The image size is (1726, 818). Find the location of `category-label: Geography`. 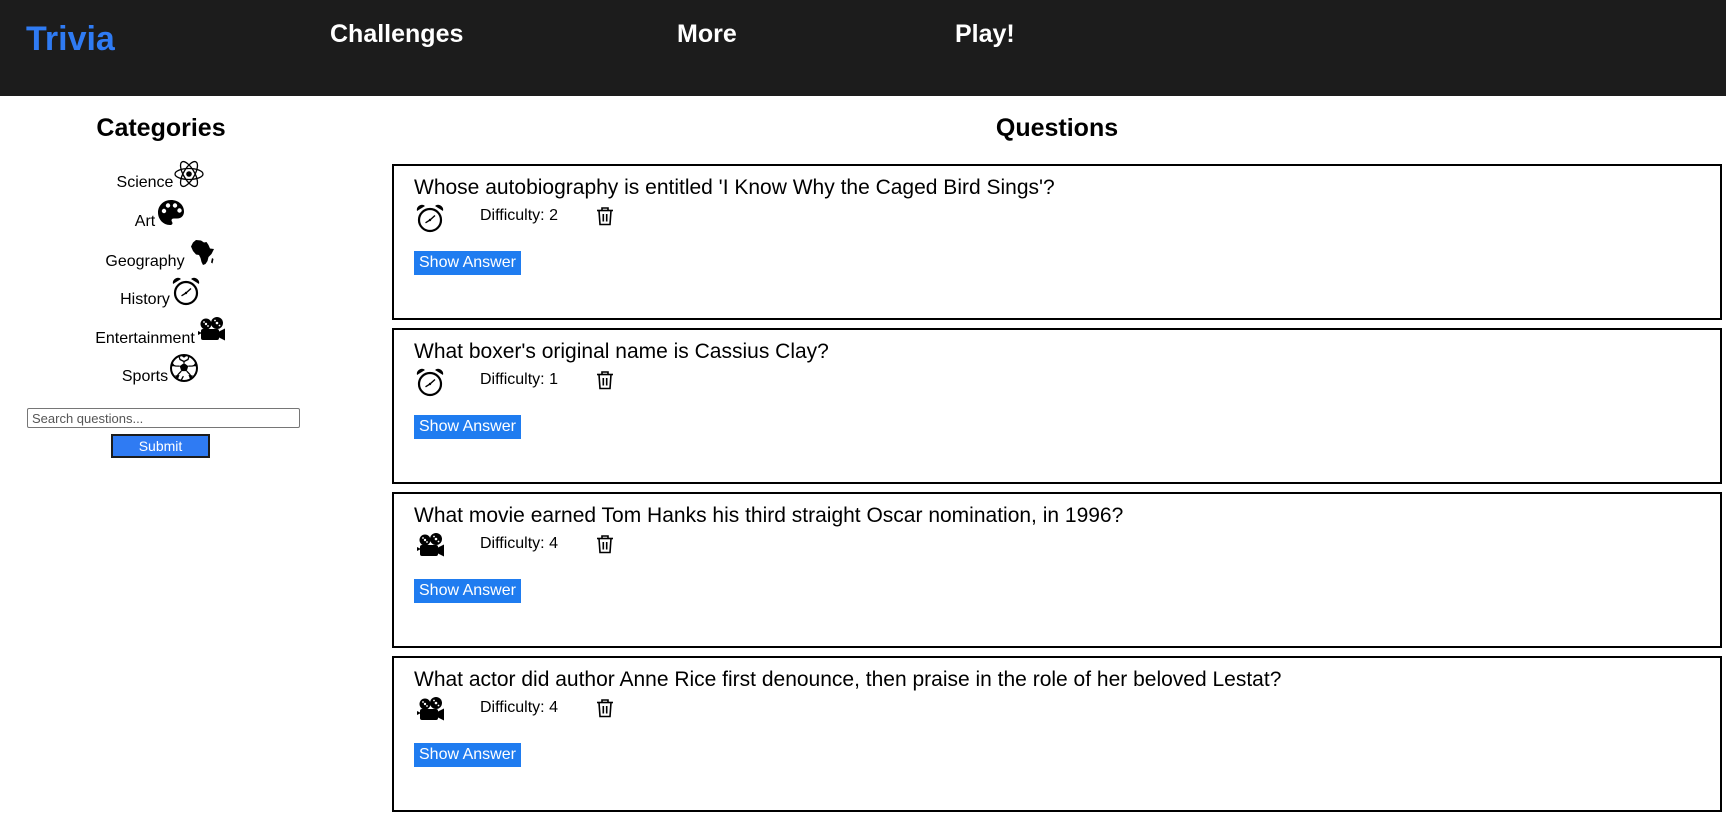

category-label: Geography is located at coordinates (145, 261).